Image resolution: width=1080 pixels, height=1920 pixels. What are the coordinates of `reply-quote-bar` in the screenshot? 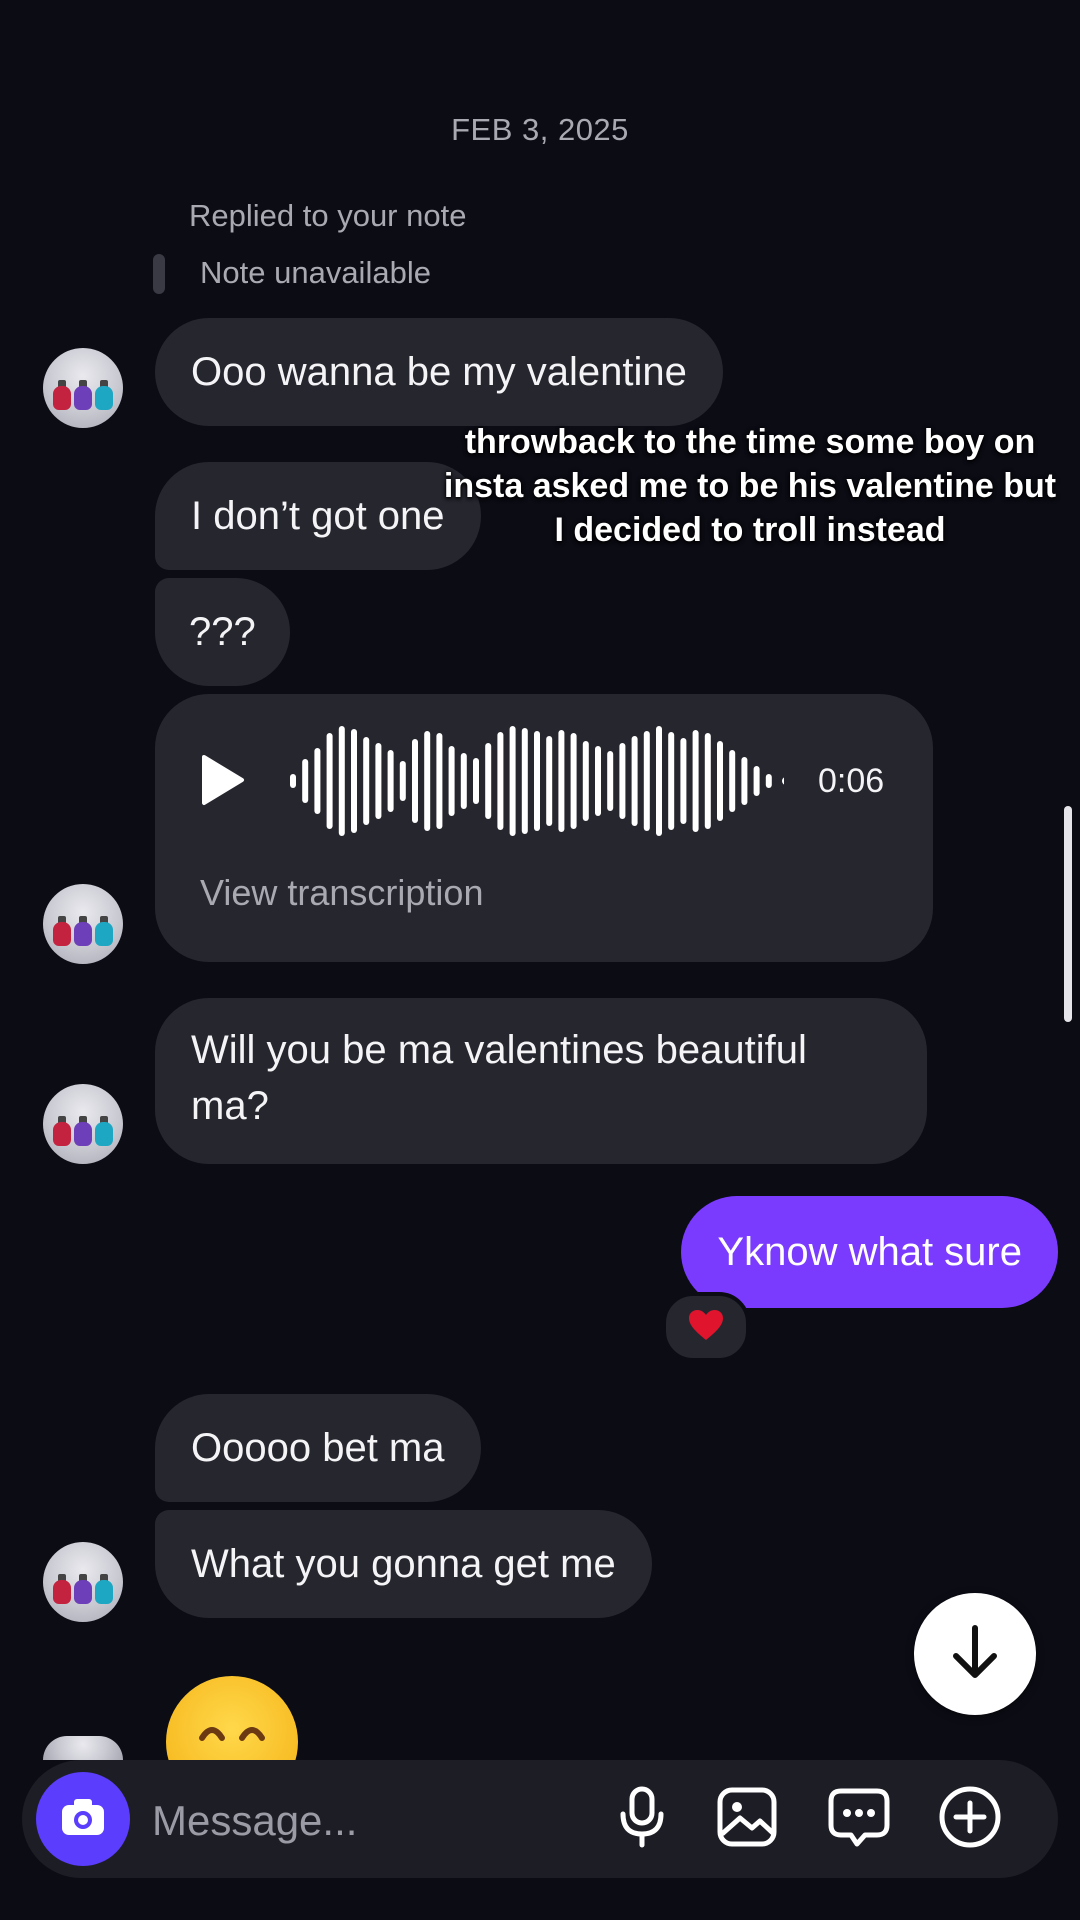 It's located at (159, 274).